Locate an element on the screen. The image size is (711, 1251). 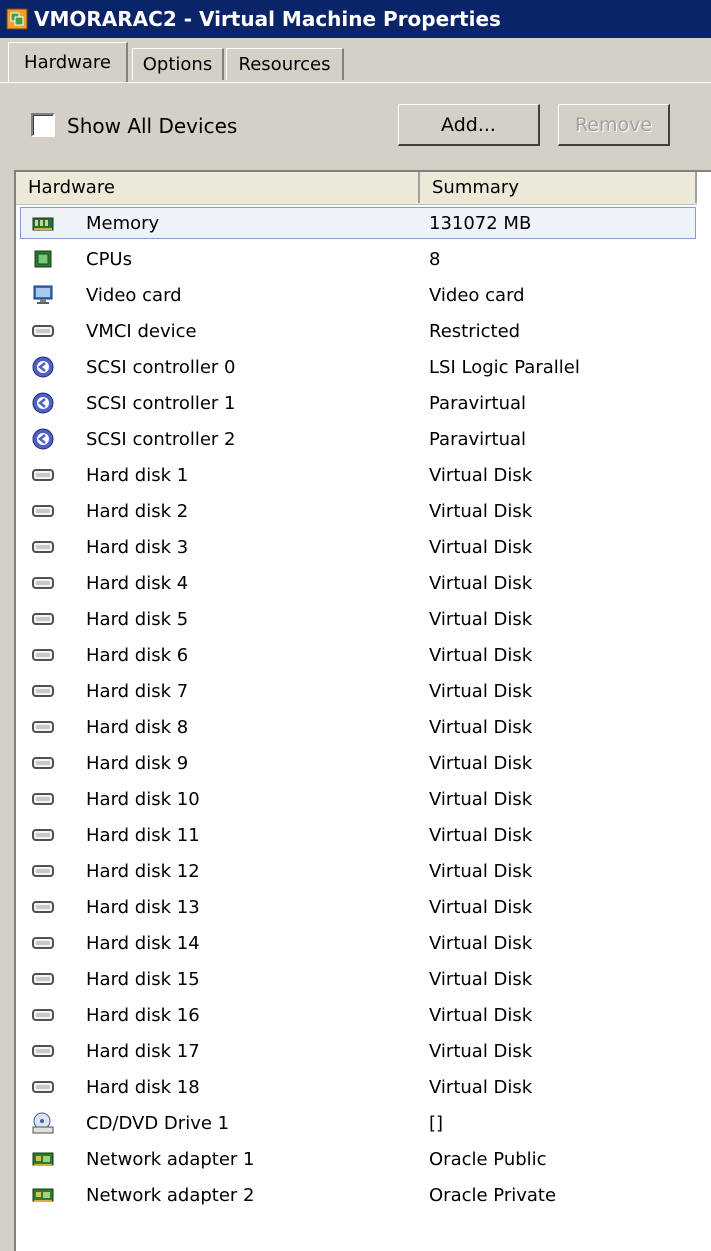
column-header-summary: Summary is located at coordinates (558, 187).